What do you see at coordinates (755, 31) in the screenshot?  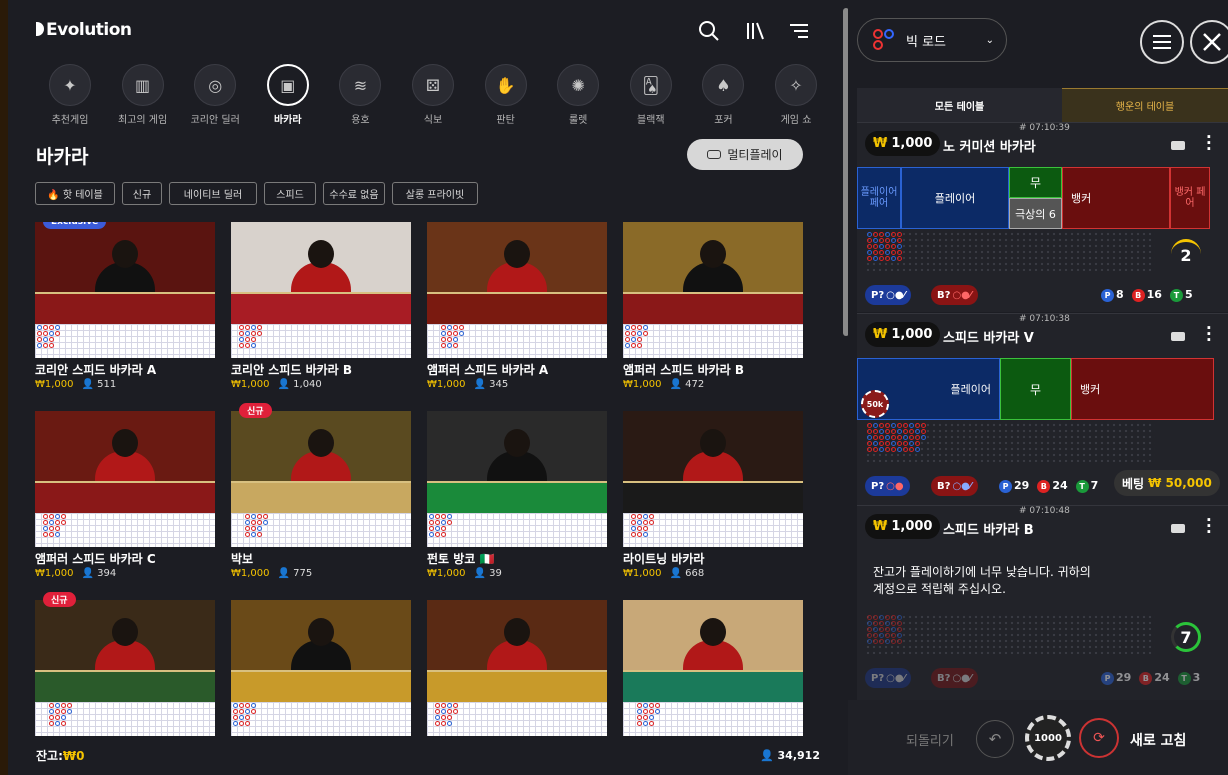 I see `library-icon` at bounding box center [755, 31].